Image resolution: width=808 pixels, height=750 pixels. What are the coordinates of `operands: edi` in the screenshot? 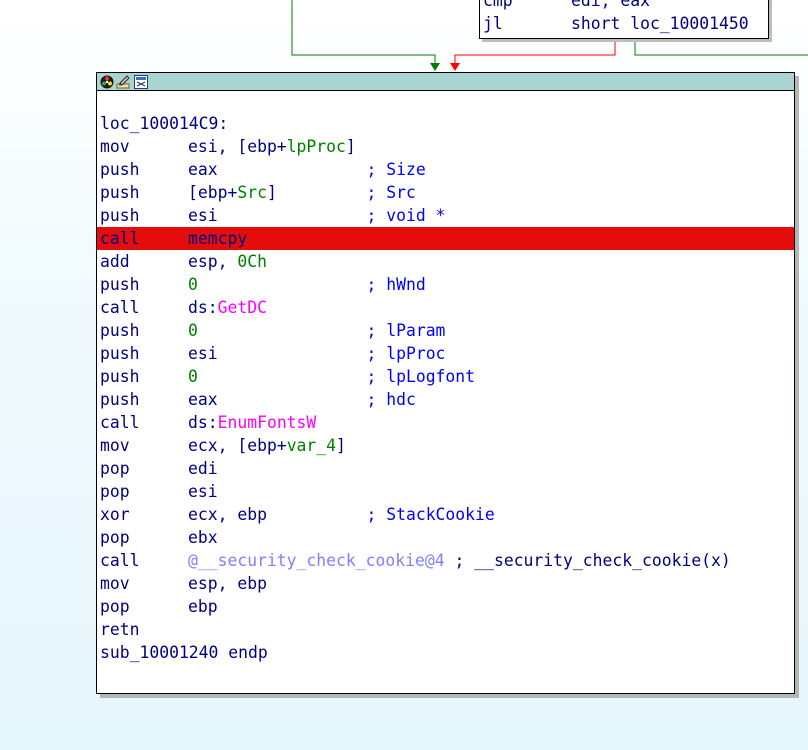 It's located at (203, 468).